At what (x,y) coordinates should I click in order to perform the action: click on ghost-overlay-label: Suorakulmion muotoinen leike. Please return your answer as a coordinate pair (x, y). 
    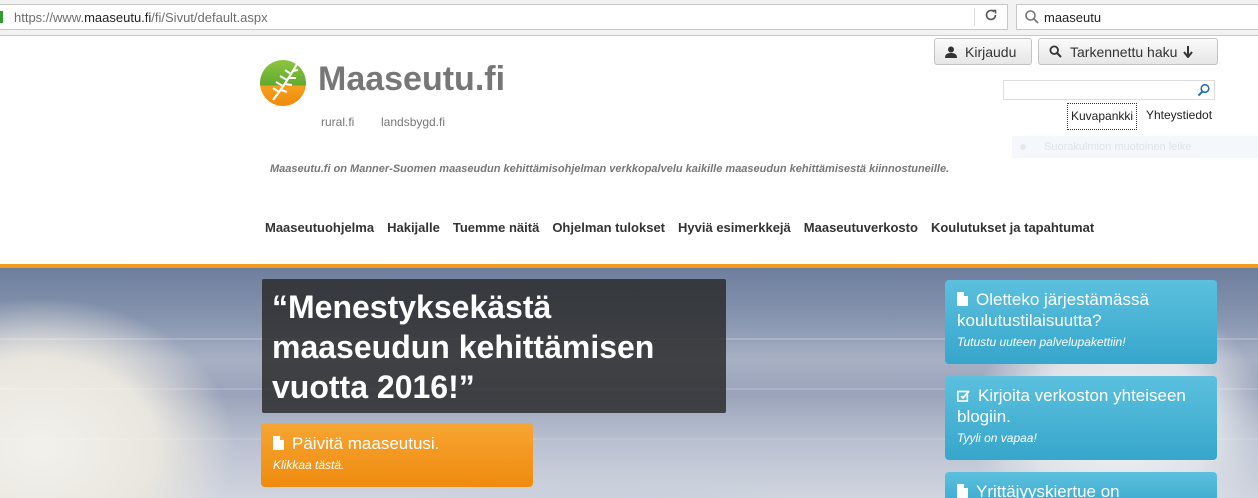
    Looking at the image, I should click on (1135, 147).